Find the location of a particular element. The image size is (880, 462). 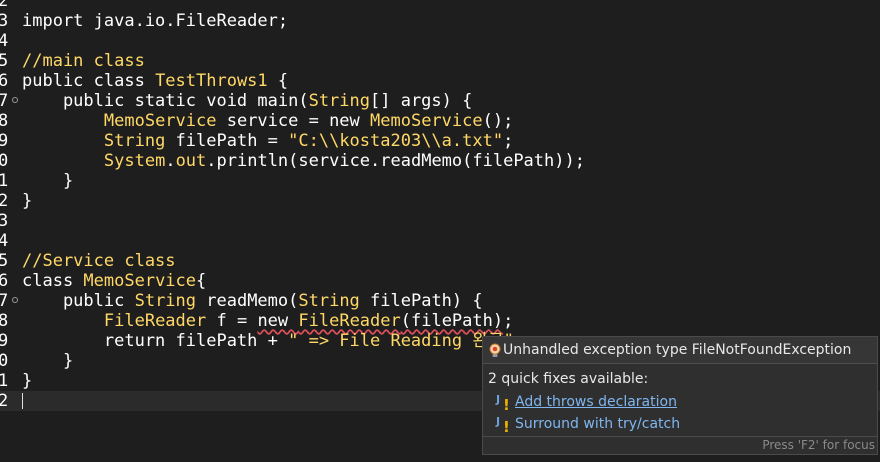

code-line: 2} is located at coordinates (440, 201).